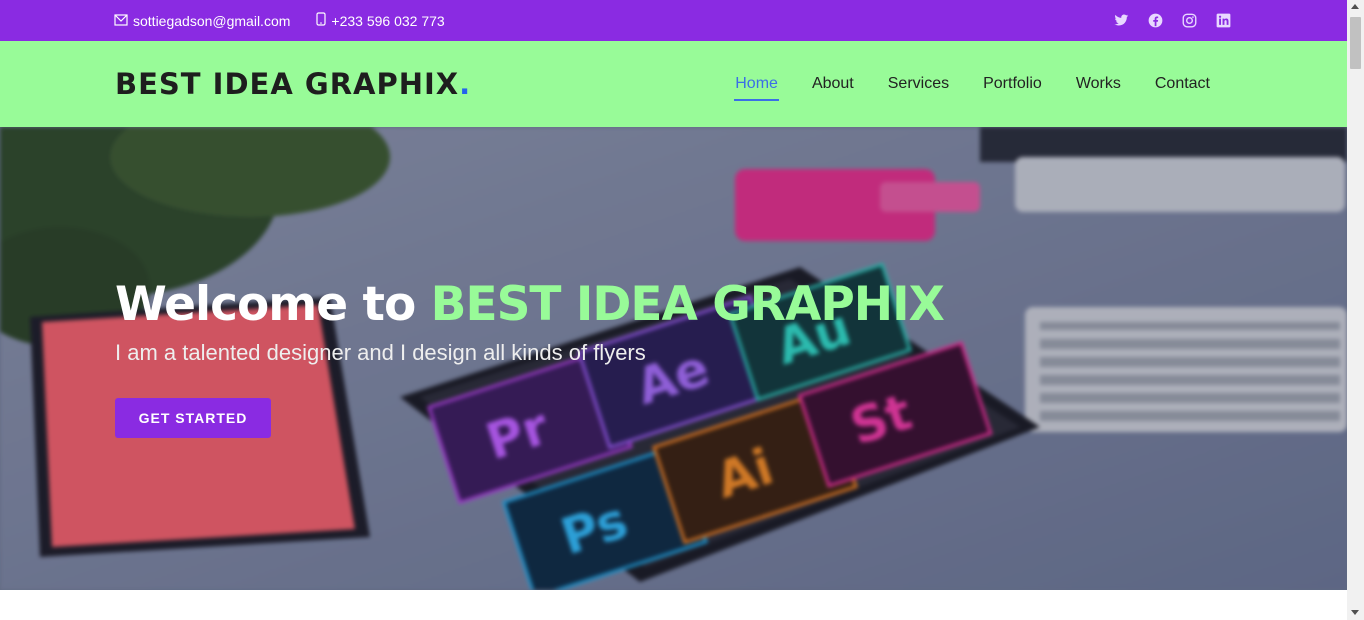 This screenshot has height=620, width=1364. What do you see at coordinates (1182, 88) in the screenshot?
I see `nav-contact: Contact` at bounding box center [1182, 88].